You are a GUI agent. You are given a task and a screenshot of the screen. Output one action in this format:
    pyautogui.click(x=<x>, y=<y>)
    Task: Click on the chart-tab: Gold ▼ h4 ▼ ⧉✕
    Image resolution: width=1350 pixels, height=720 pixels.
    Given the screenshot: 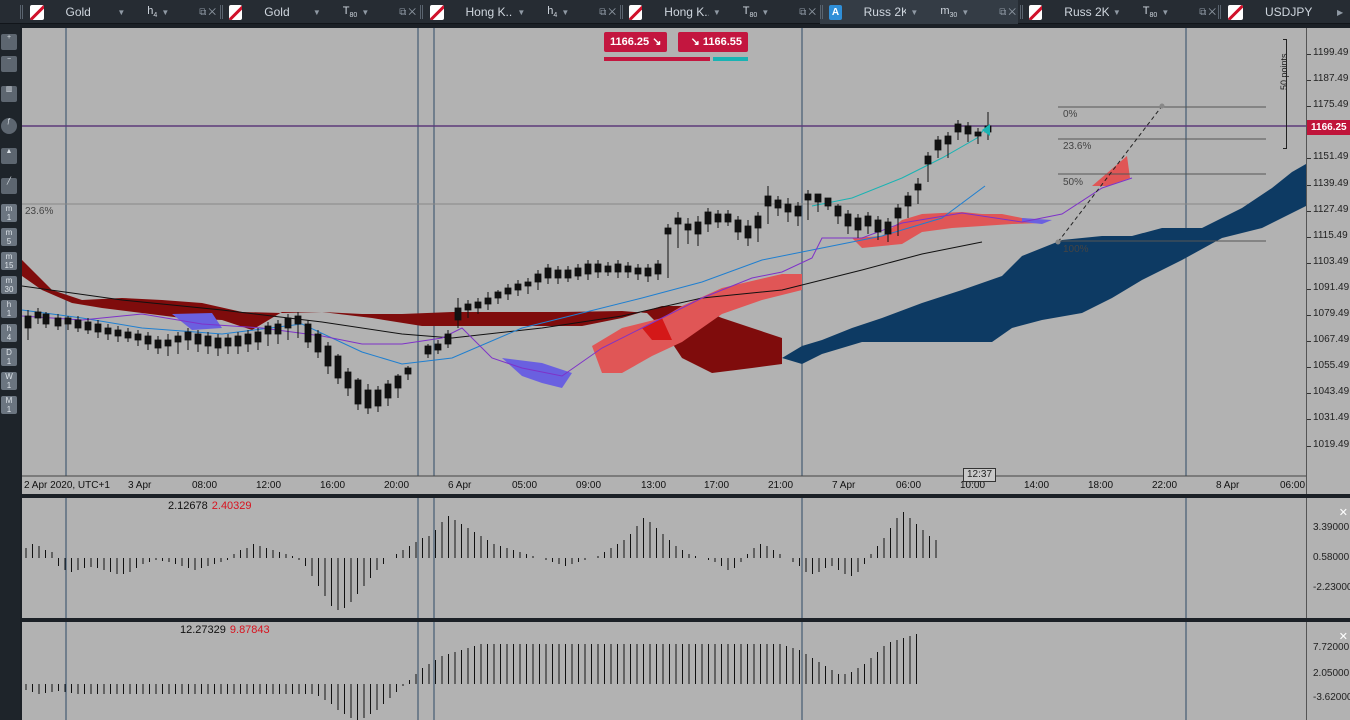 What is the action you would take?
    pyautogui.click(x=119, y=12)
    